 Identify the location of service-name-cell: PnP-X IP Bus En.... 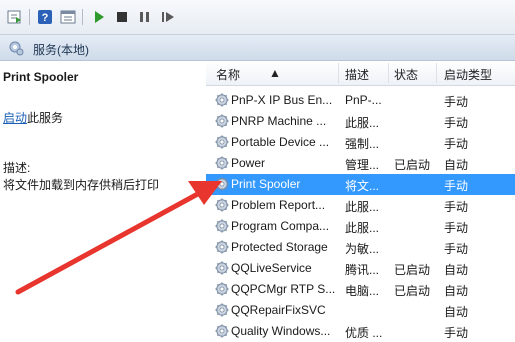
(282, 100).